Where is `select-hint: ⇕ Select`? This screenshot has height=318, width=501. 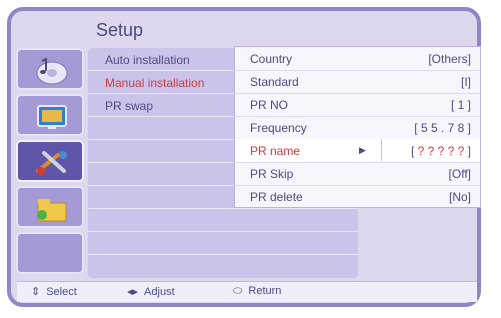 select-hint: ⇕ Select is located at coordinates (54, 292).